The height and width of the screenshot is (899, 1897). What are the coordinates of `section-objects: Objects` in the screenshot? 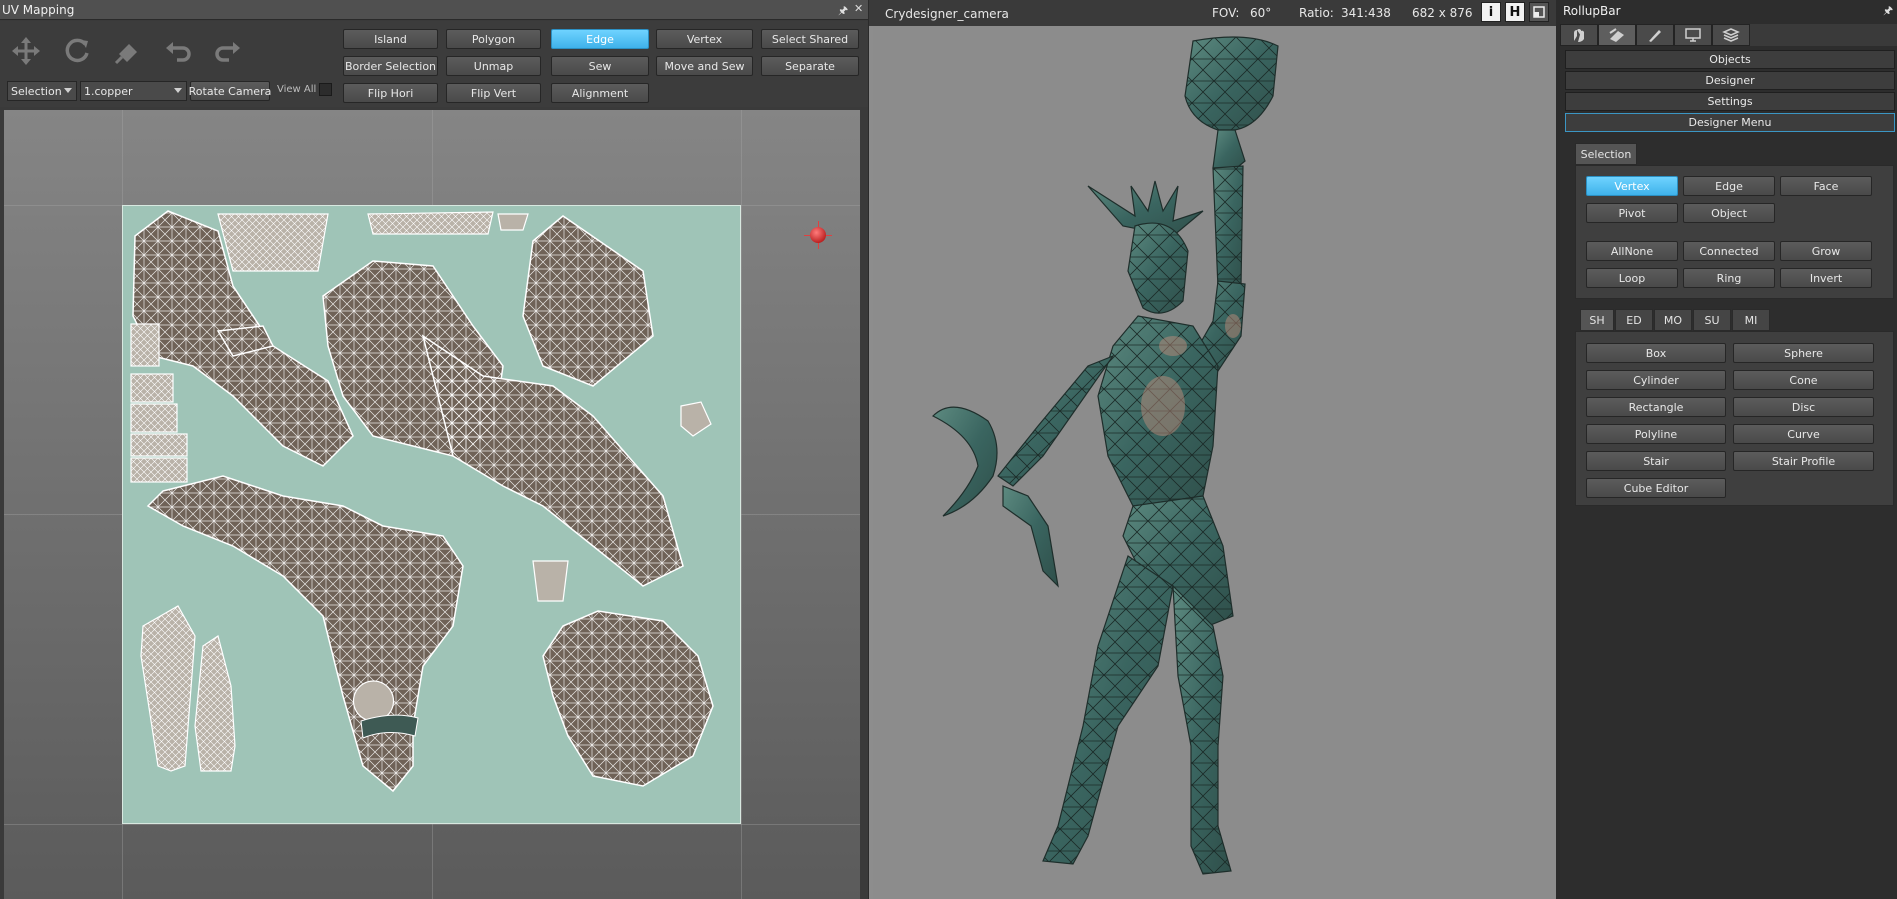 It's located at (1730, 59).